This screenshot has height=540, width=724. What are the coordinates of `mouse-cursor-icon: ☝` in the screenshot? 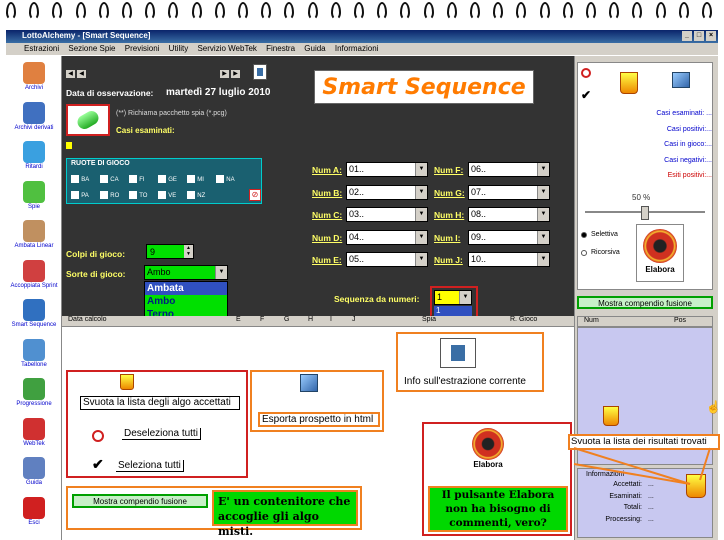 It's located at (713, 407).